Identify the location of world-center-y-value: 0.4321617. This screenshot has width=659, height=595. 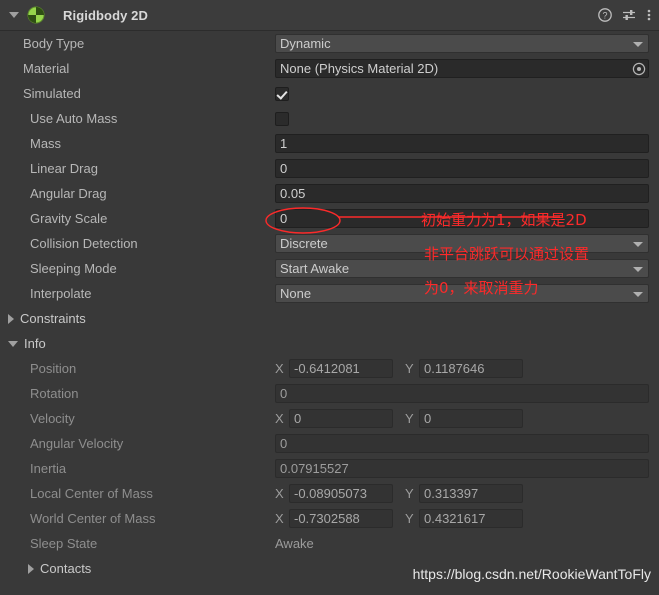
(455, 518).